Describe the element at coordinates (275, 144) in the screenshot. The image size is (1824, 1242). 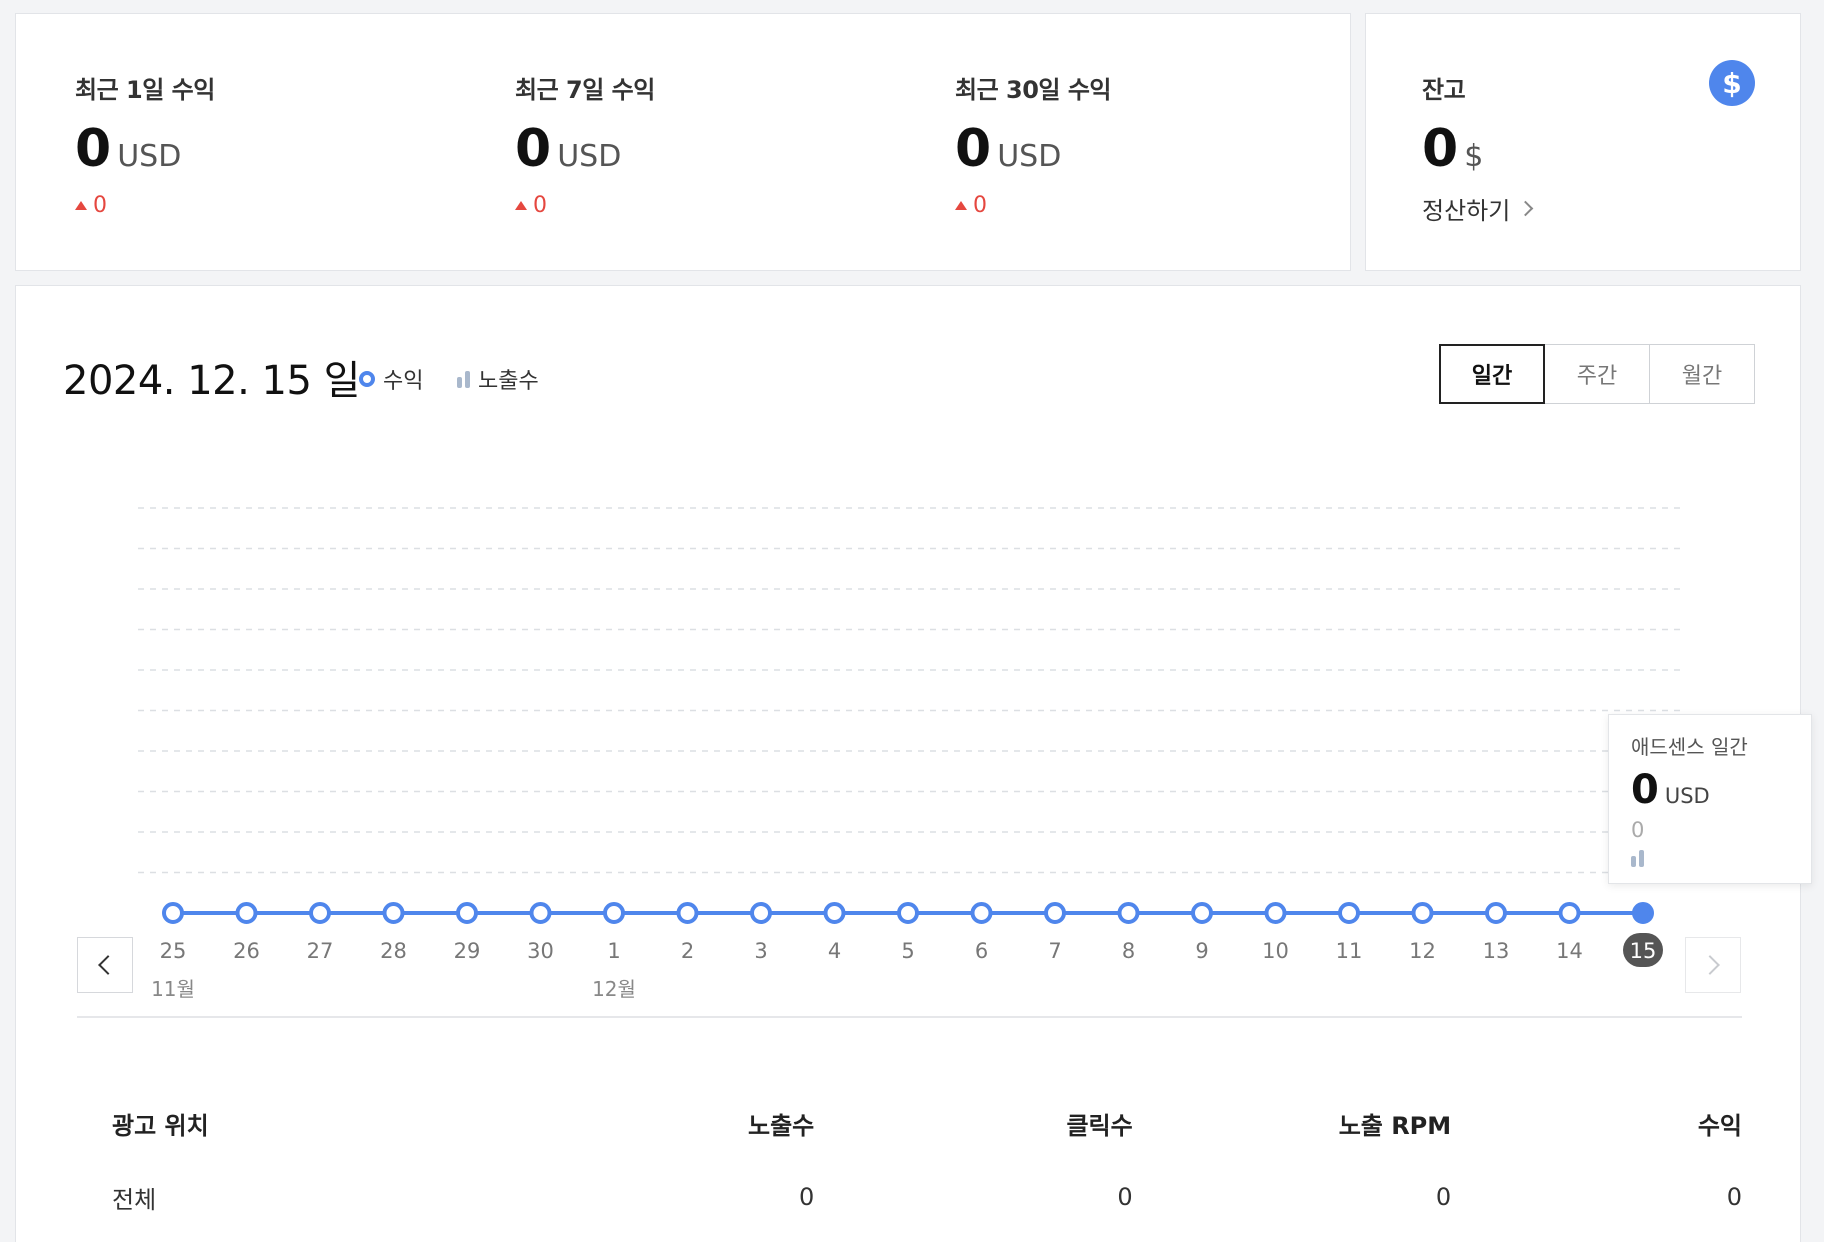
I see `stat-1day: 최근 1일 수익 0 USD 0` at that location.